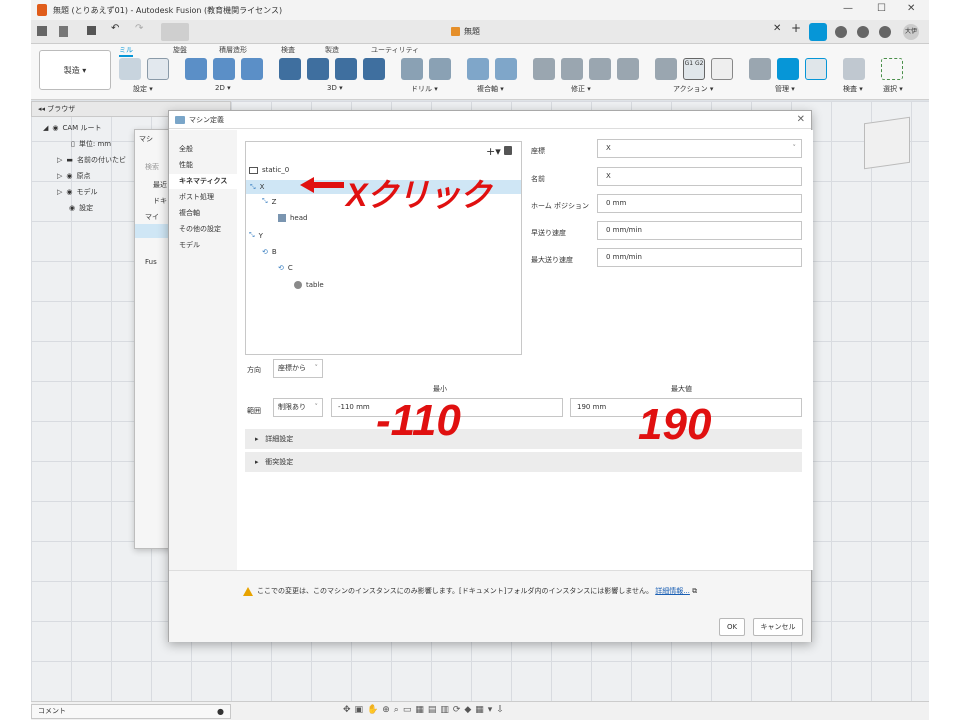  I want to click on measure-icon, so click(854, 69).